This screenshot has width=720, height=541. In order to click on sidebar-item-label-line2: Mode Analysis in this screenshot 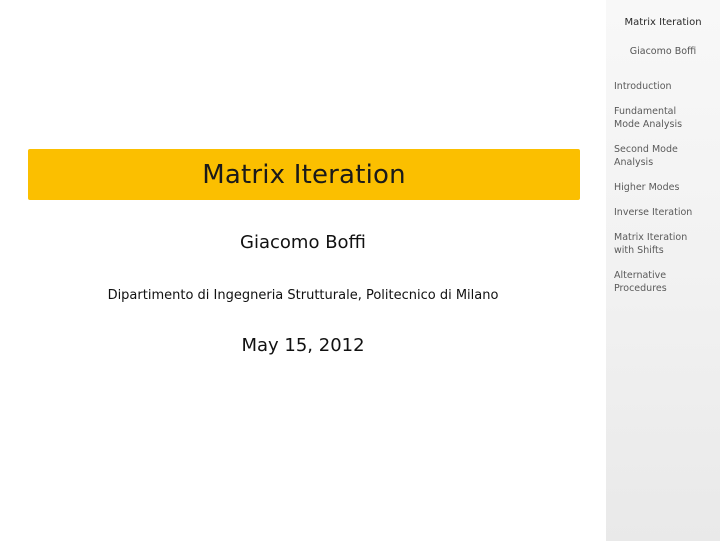, I will do `click(648, 124)`.